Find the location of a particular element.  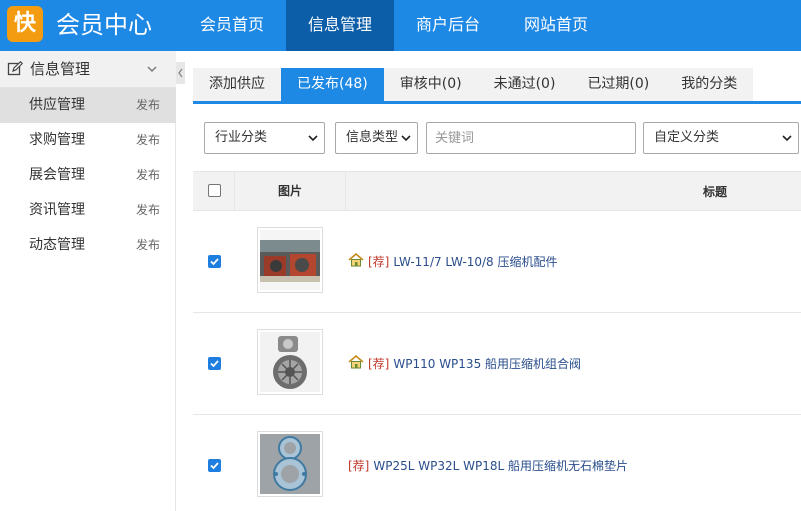

industry-select: 行业分类 is located at coordinates (264, 138).